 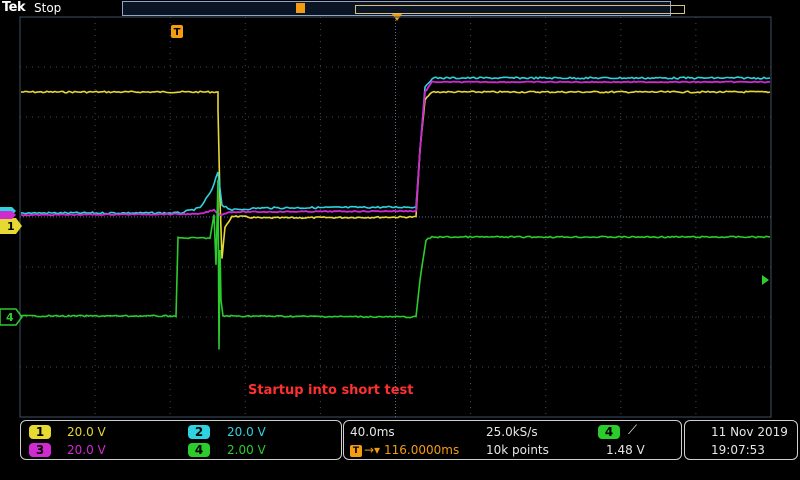 What do you see at coordinates (517, 450) in the screenshot?
I see `record-length: 10k points` at bounding box center [517, 450].